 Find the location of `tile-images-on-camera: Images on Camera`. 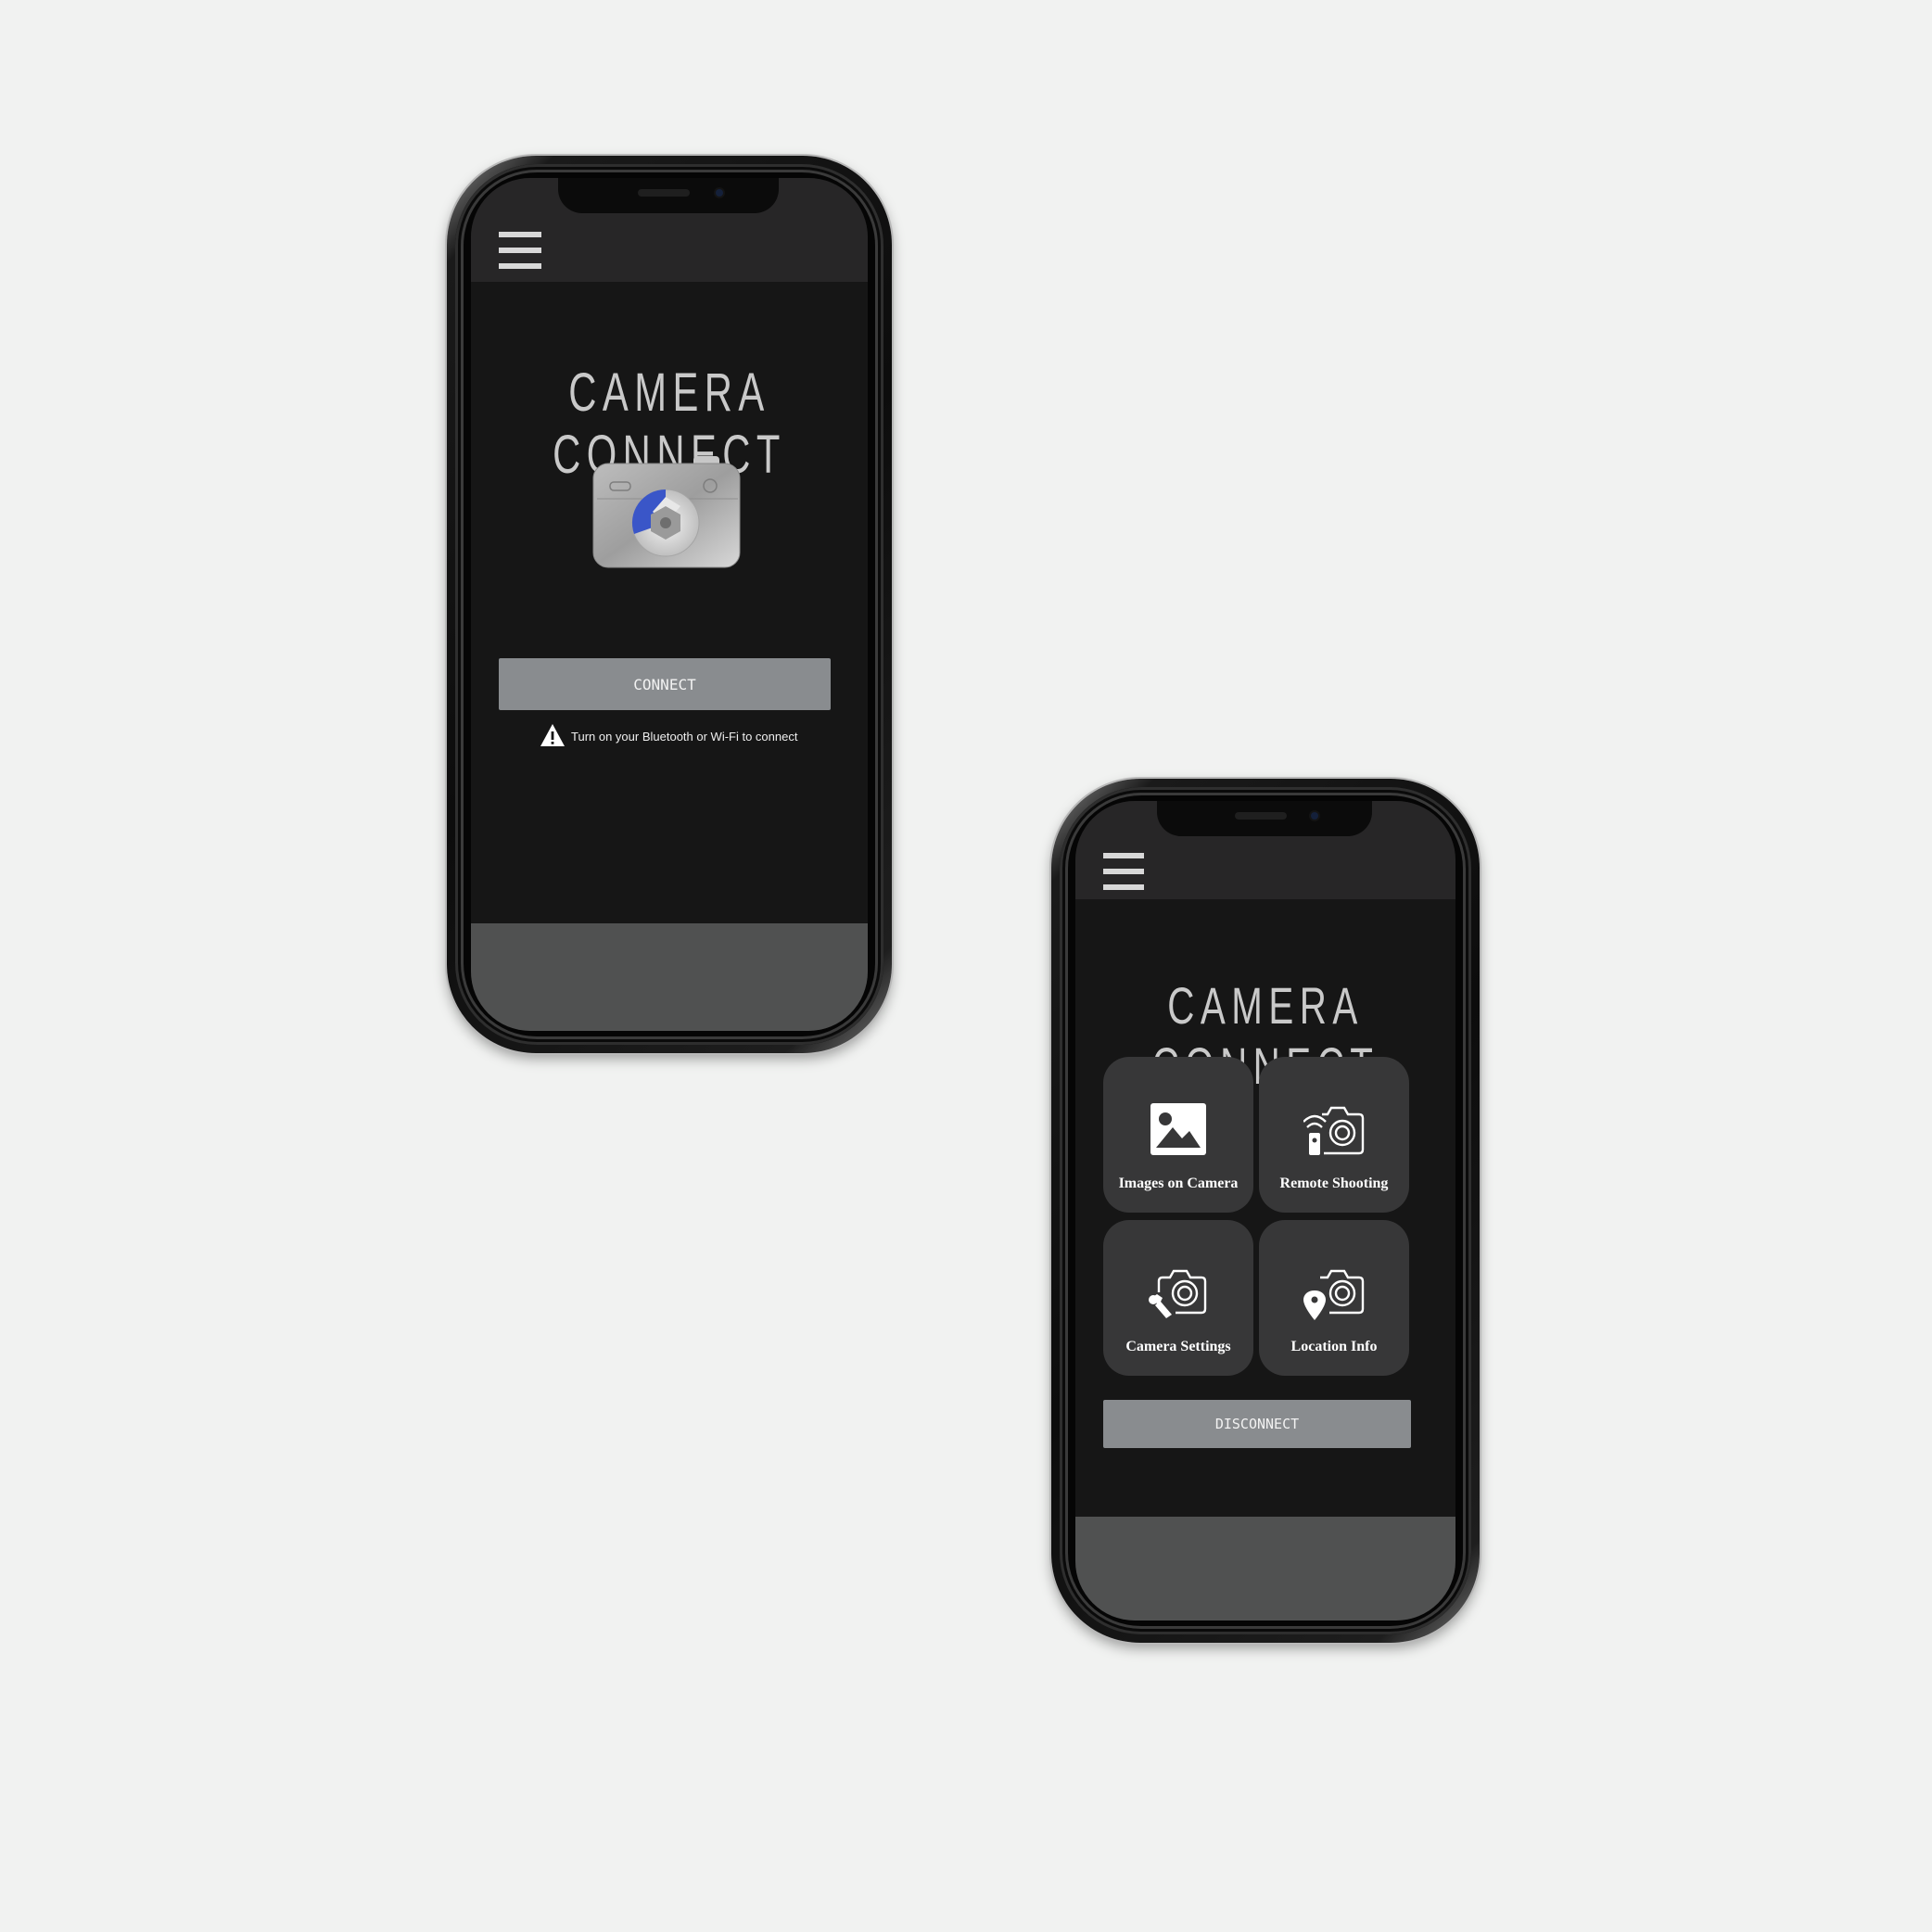

tile-images-on-camera: Images on Camera is located at coordinates (1178, 1135).